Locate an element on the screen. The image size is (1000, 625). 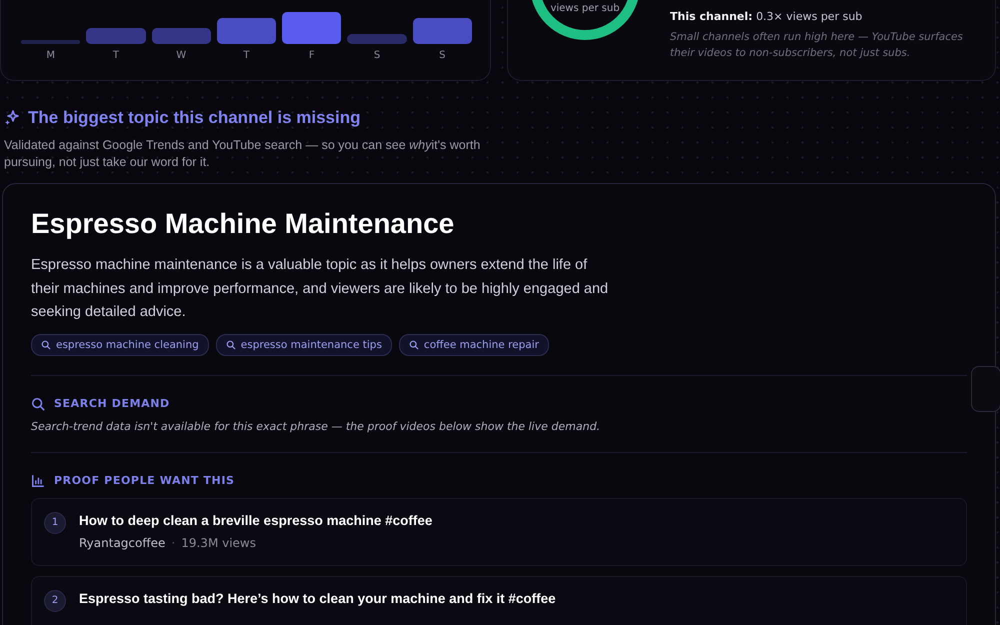
rank-badge: 2 is located at coordinates (55, 601).